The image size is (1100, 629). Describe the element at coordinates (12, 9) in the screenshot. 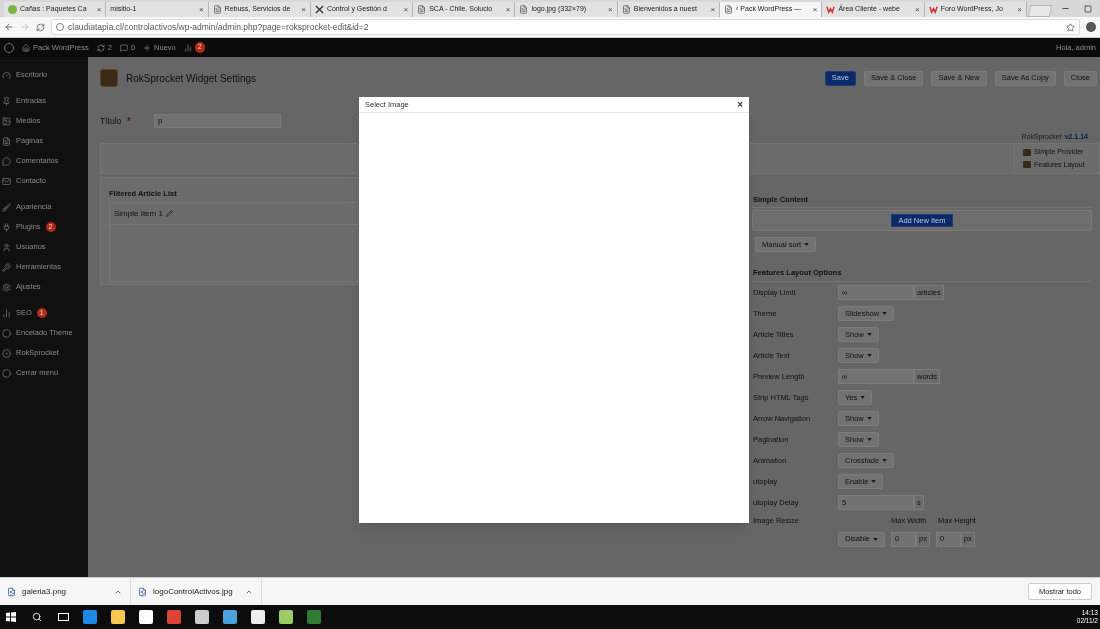

I see `leaf-icon` at that location.